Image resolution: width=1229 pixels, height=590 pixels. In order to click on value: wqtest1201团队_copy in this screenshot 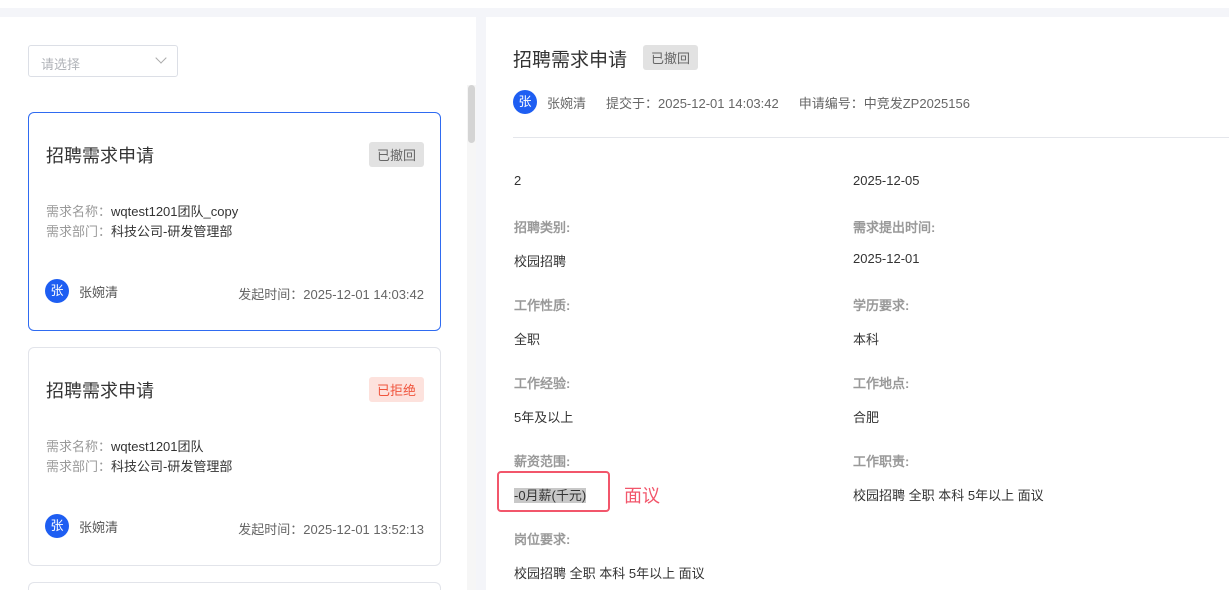, I will do `click(175, 211)`.